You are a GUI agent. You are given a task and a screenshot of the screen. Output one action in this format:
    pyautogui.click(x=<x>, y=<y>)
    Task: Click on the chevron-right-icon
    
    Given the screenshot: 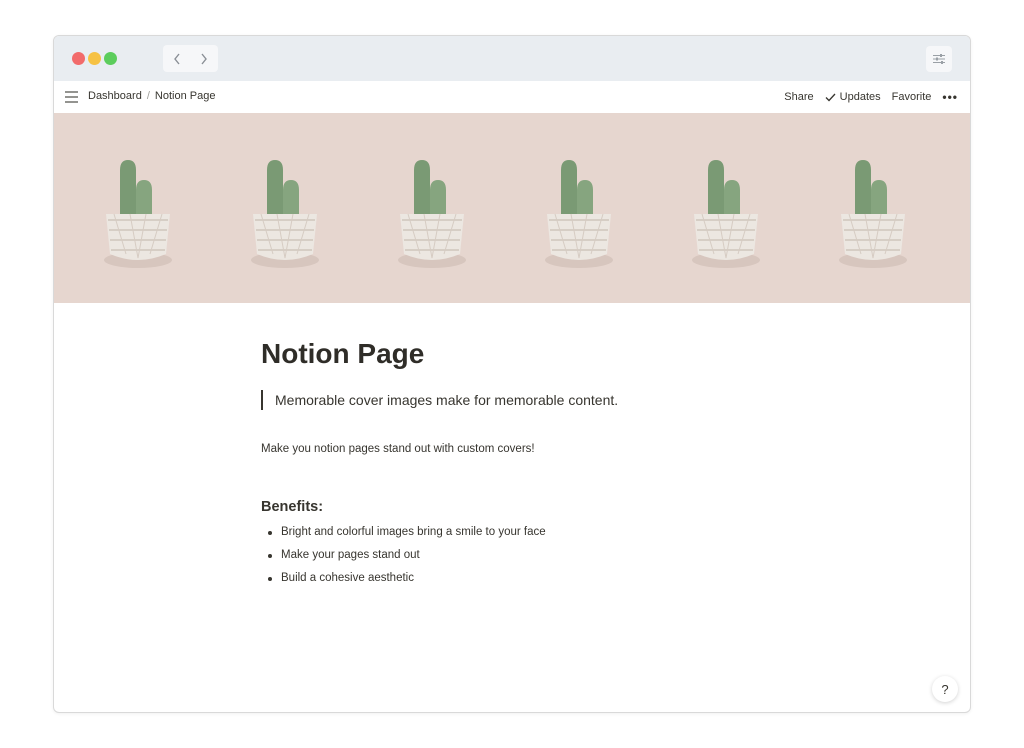 What is the action you would take?
    pyautogui.click(x=203, y=58)
    